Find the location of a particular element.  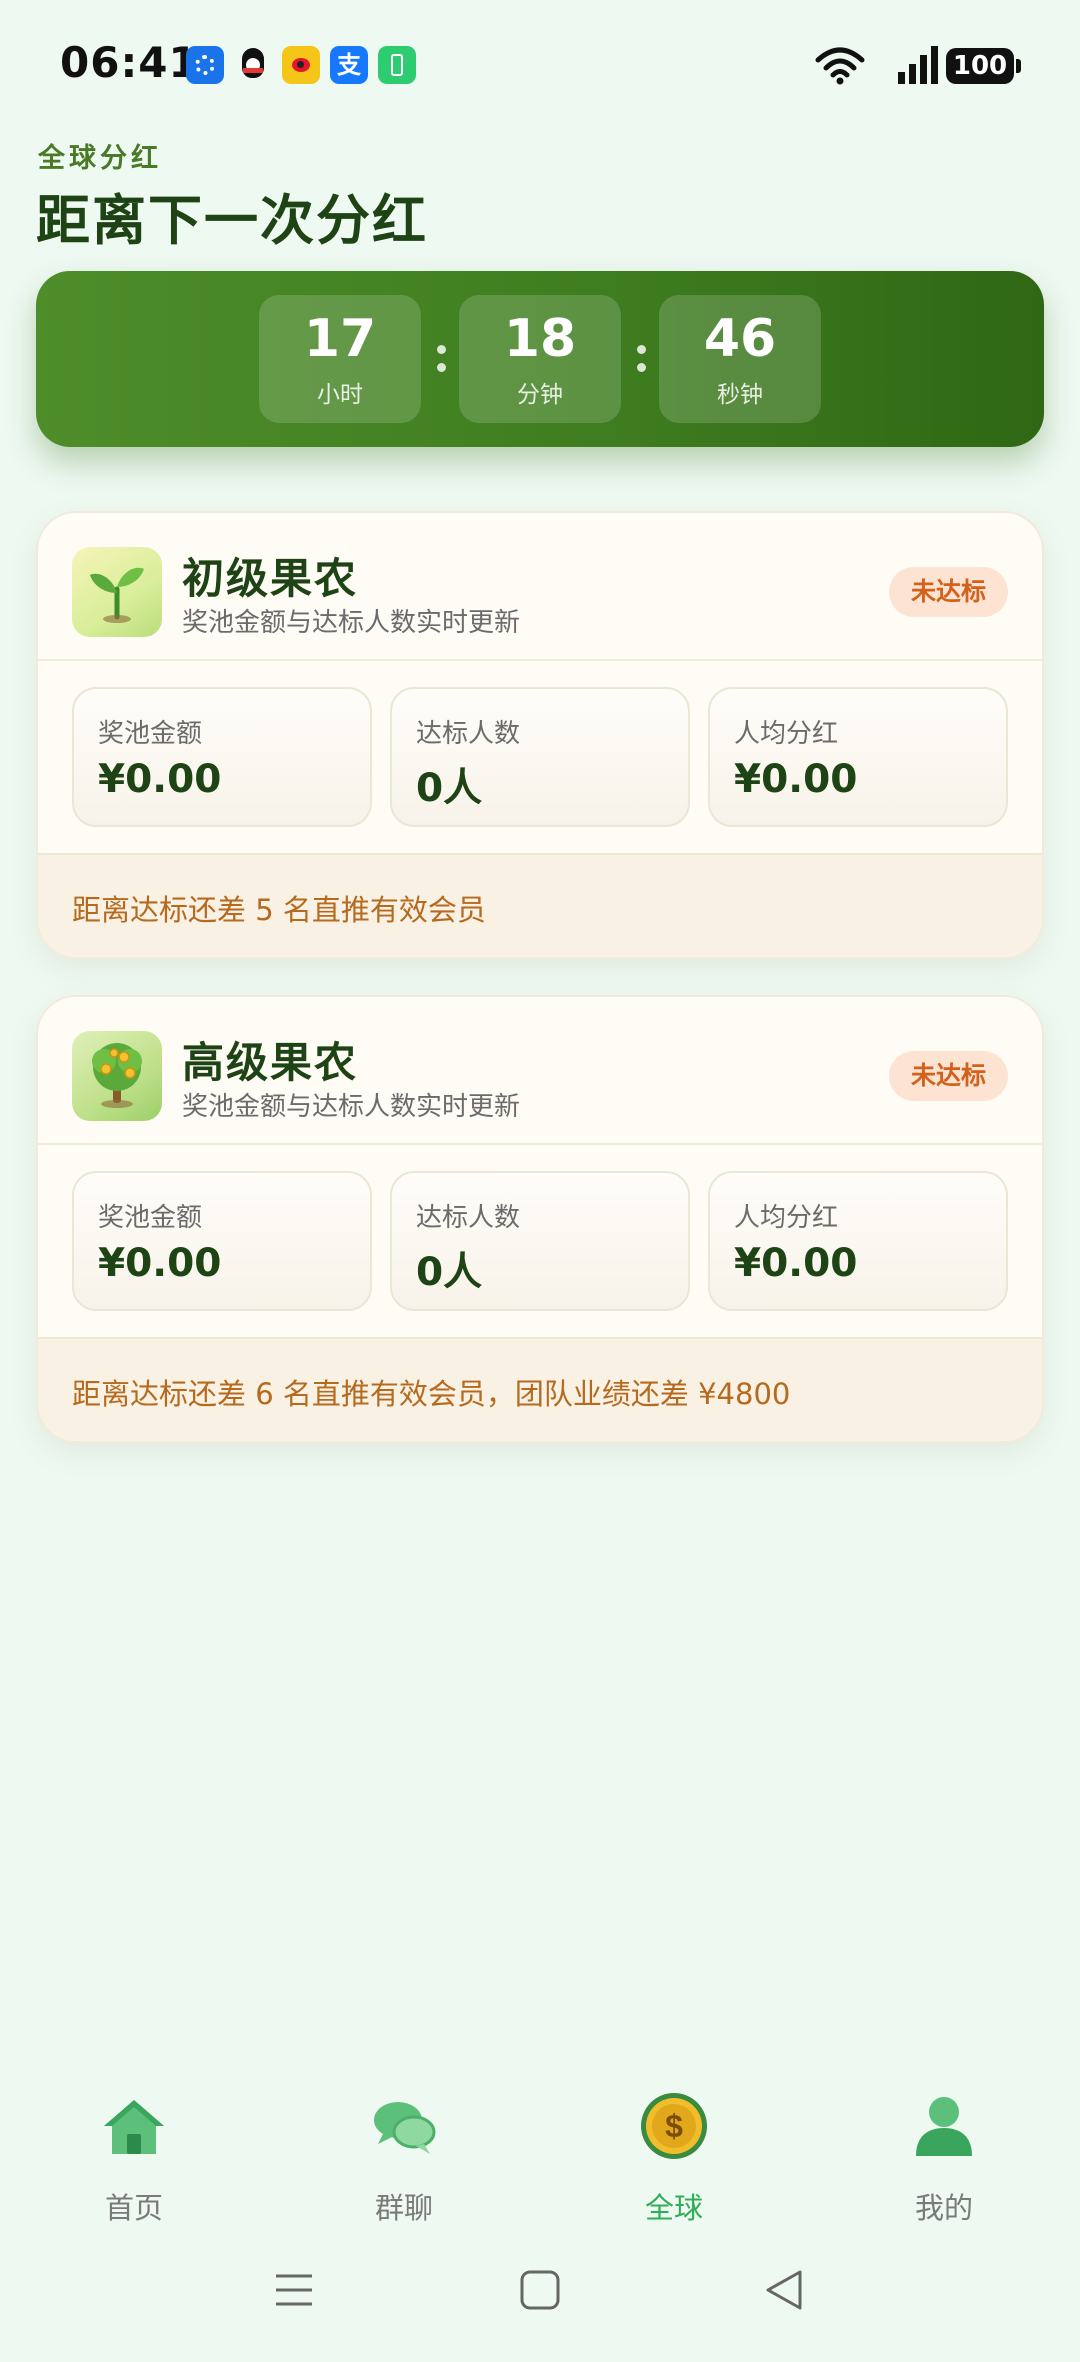

home-icon is located at coordinates (134, 2127).